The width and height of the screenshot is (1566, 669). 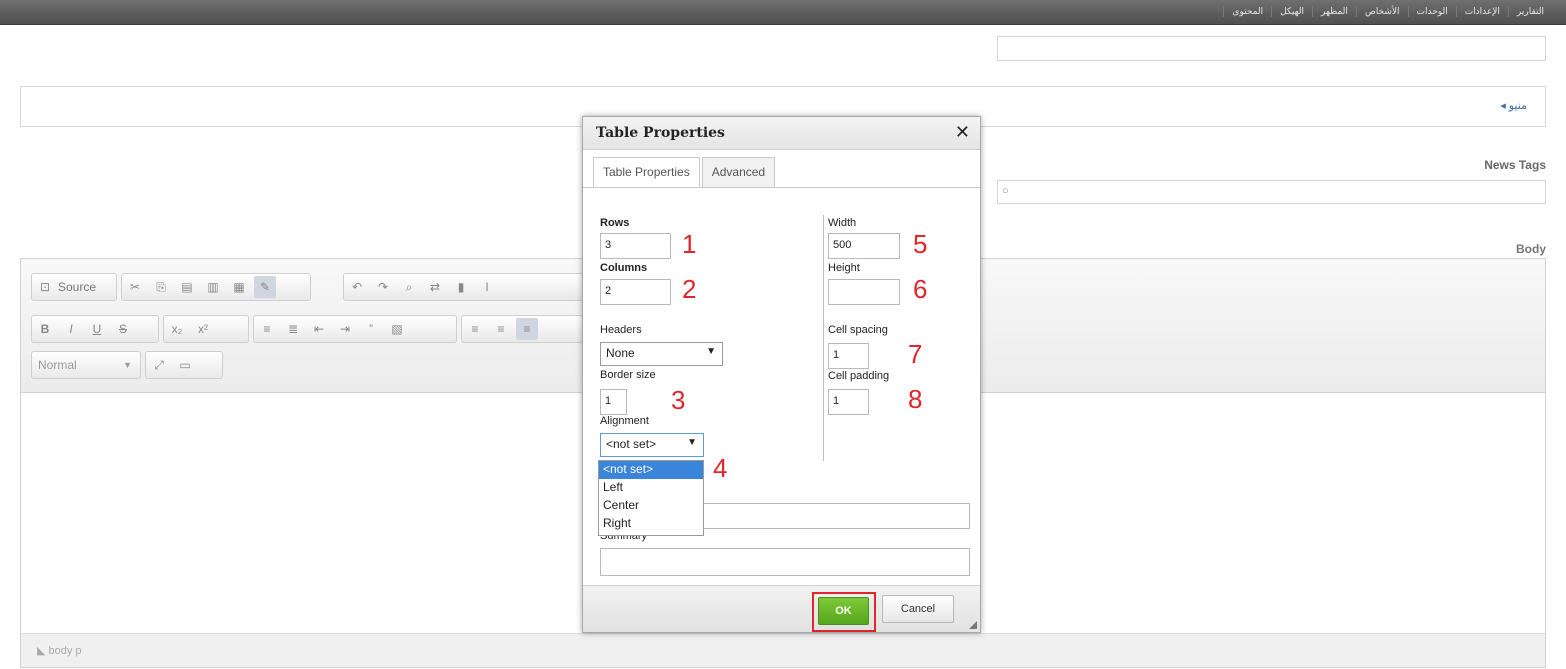 I want to click on width-input: 500, so click(x=864, y=246).